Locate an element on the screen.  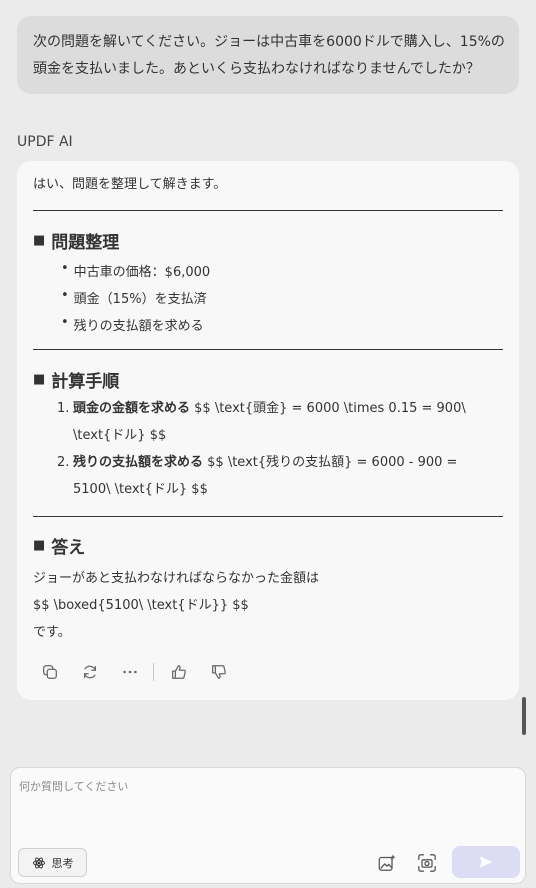
user-message-line: 次の問題を解いてください。ジョーは中古車を6000ドルで購入し、15%の is located at coordinates (269, 42).